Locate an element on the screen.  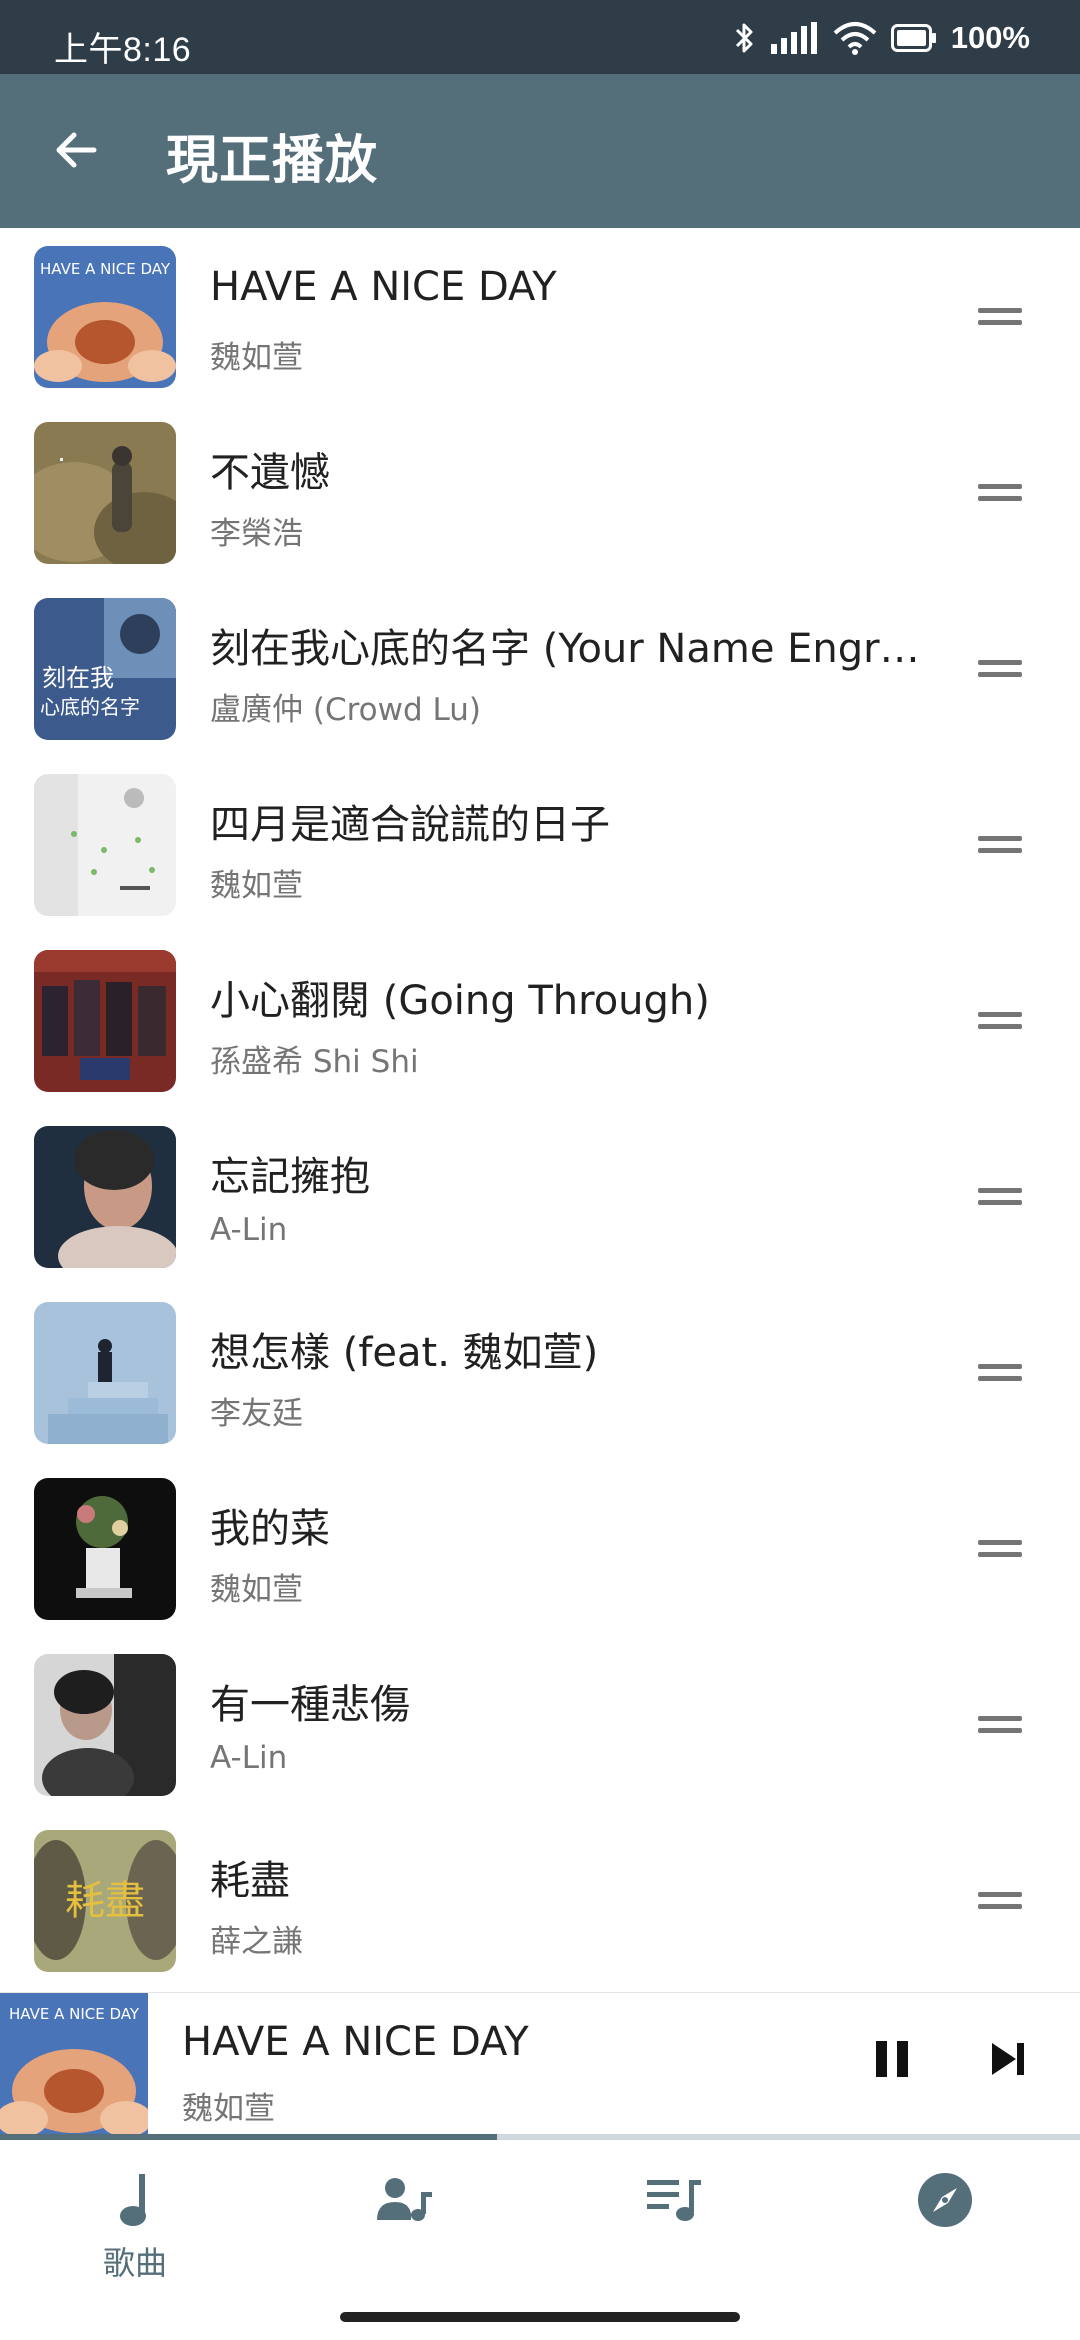
song-row: 想怎樣 (feat. 魏如萱) 李友廷 is located at coordinates (540, 1372).